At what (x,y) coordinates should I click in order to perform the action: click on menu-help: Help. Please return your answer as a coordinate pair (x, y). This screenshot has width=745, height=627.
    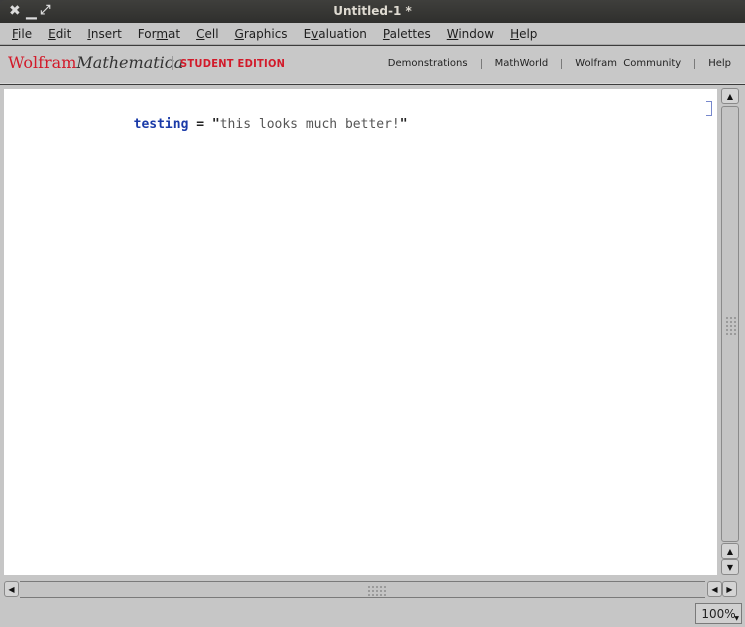
    Looking at the image, I should click on (523, 34).